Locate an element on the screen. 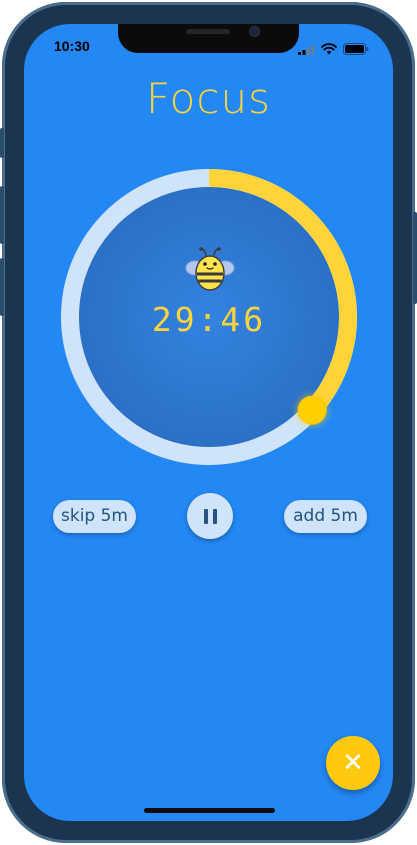 The height and width of the screenshot is (845, 417). close-icon: ✕ is located at coordinates (353, 763).